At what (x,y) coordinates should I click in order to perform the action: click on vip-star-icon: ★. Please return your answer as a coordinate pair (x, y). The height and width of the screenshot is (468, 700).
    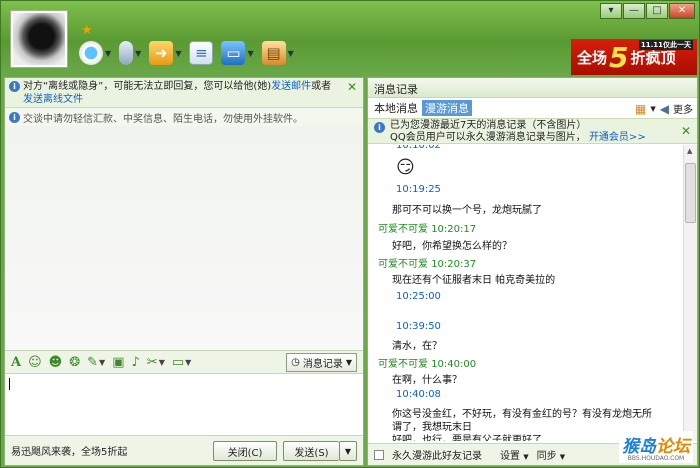
    Looking at the image, I should click on (87, 30).